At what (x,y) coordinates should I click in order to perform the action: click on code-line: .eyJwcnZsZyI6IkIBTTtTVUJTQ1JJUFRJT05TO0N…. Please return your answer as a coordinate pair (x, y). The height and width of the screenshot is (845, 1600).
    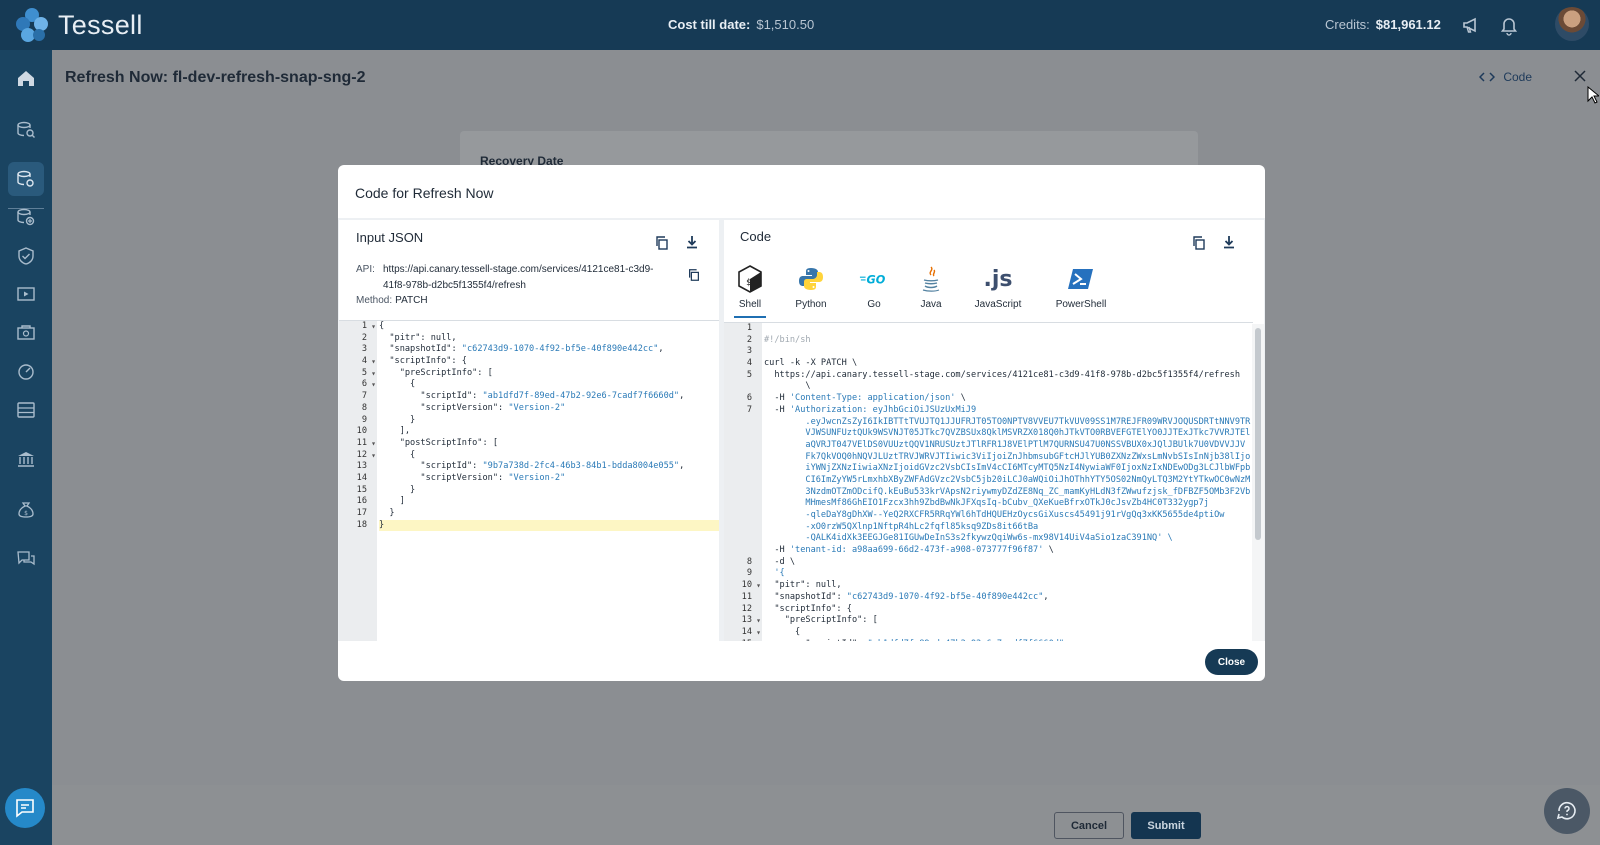
    Looking at the image, I should click on (1007, 421).